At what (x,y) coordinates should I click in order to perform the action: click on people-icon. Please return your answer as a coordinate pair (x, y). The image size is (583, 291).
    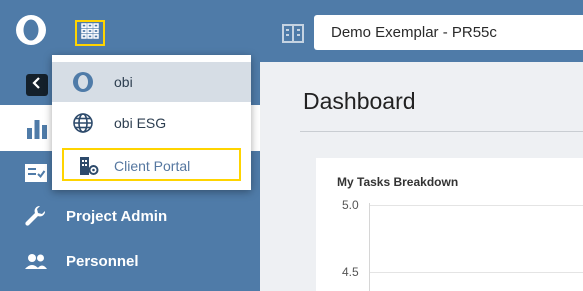
    Looking at the image, I should click on (36, 262).